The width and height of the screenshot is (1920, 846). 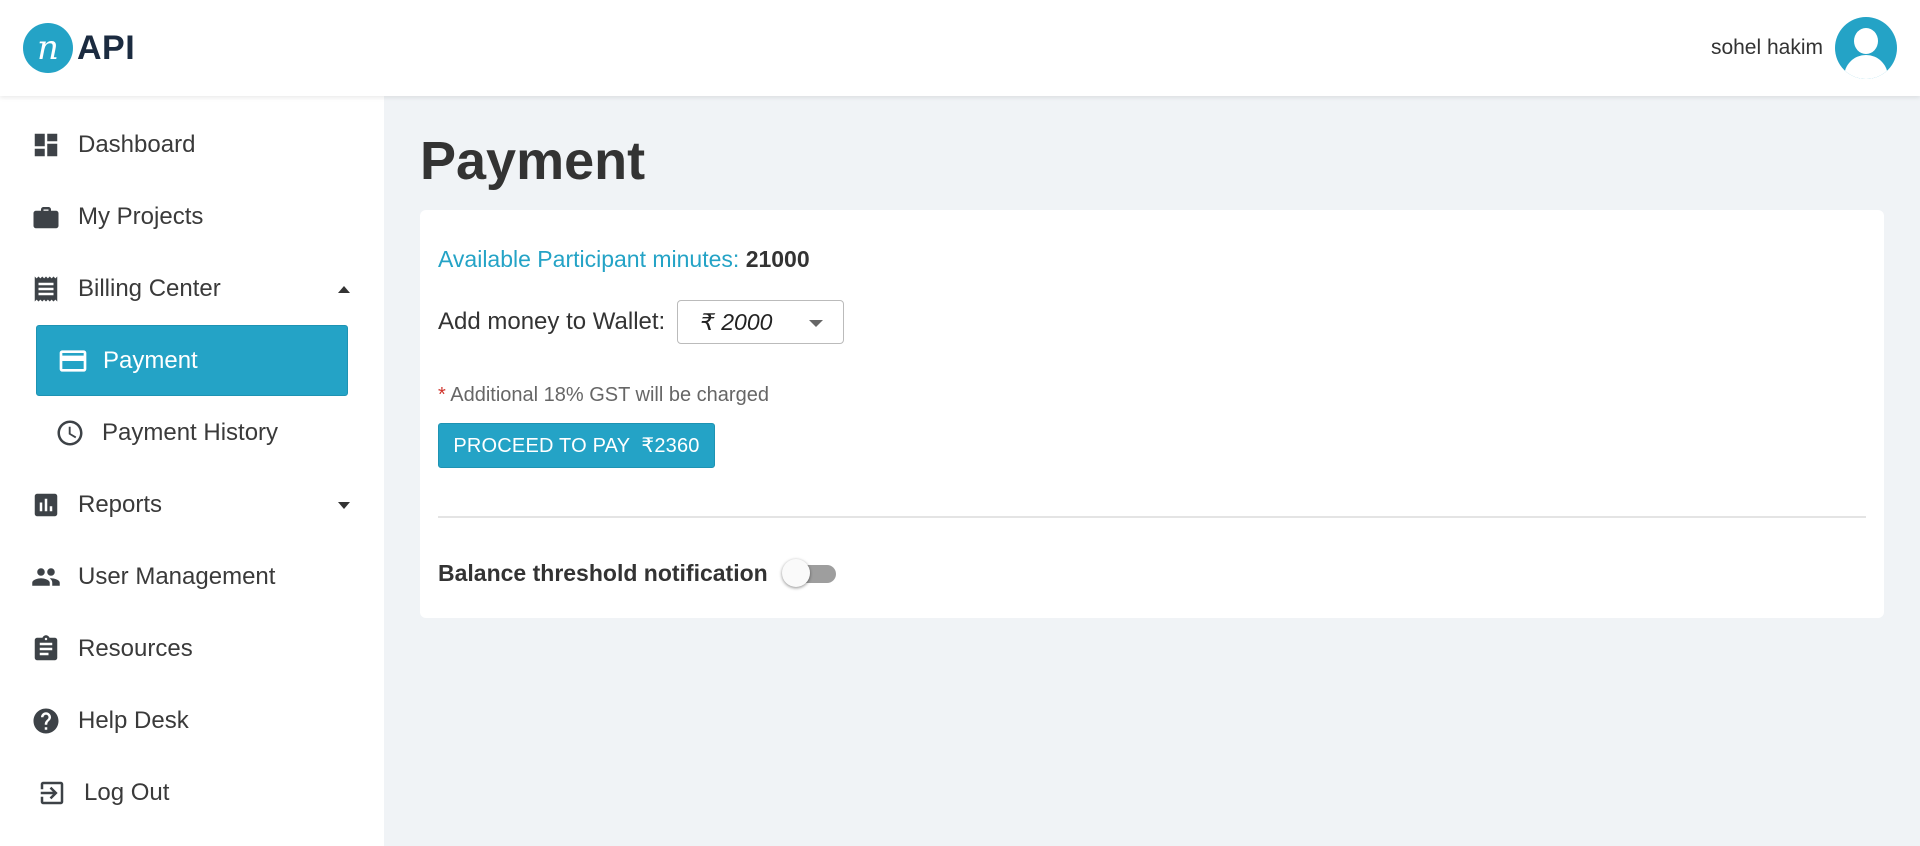 What do you see at coordinates (960, 48) in the screenshot?
I see `top-header: n API sohel hakim` at bounding box center [960, 48].